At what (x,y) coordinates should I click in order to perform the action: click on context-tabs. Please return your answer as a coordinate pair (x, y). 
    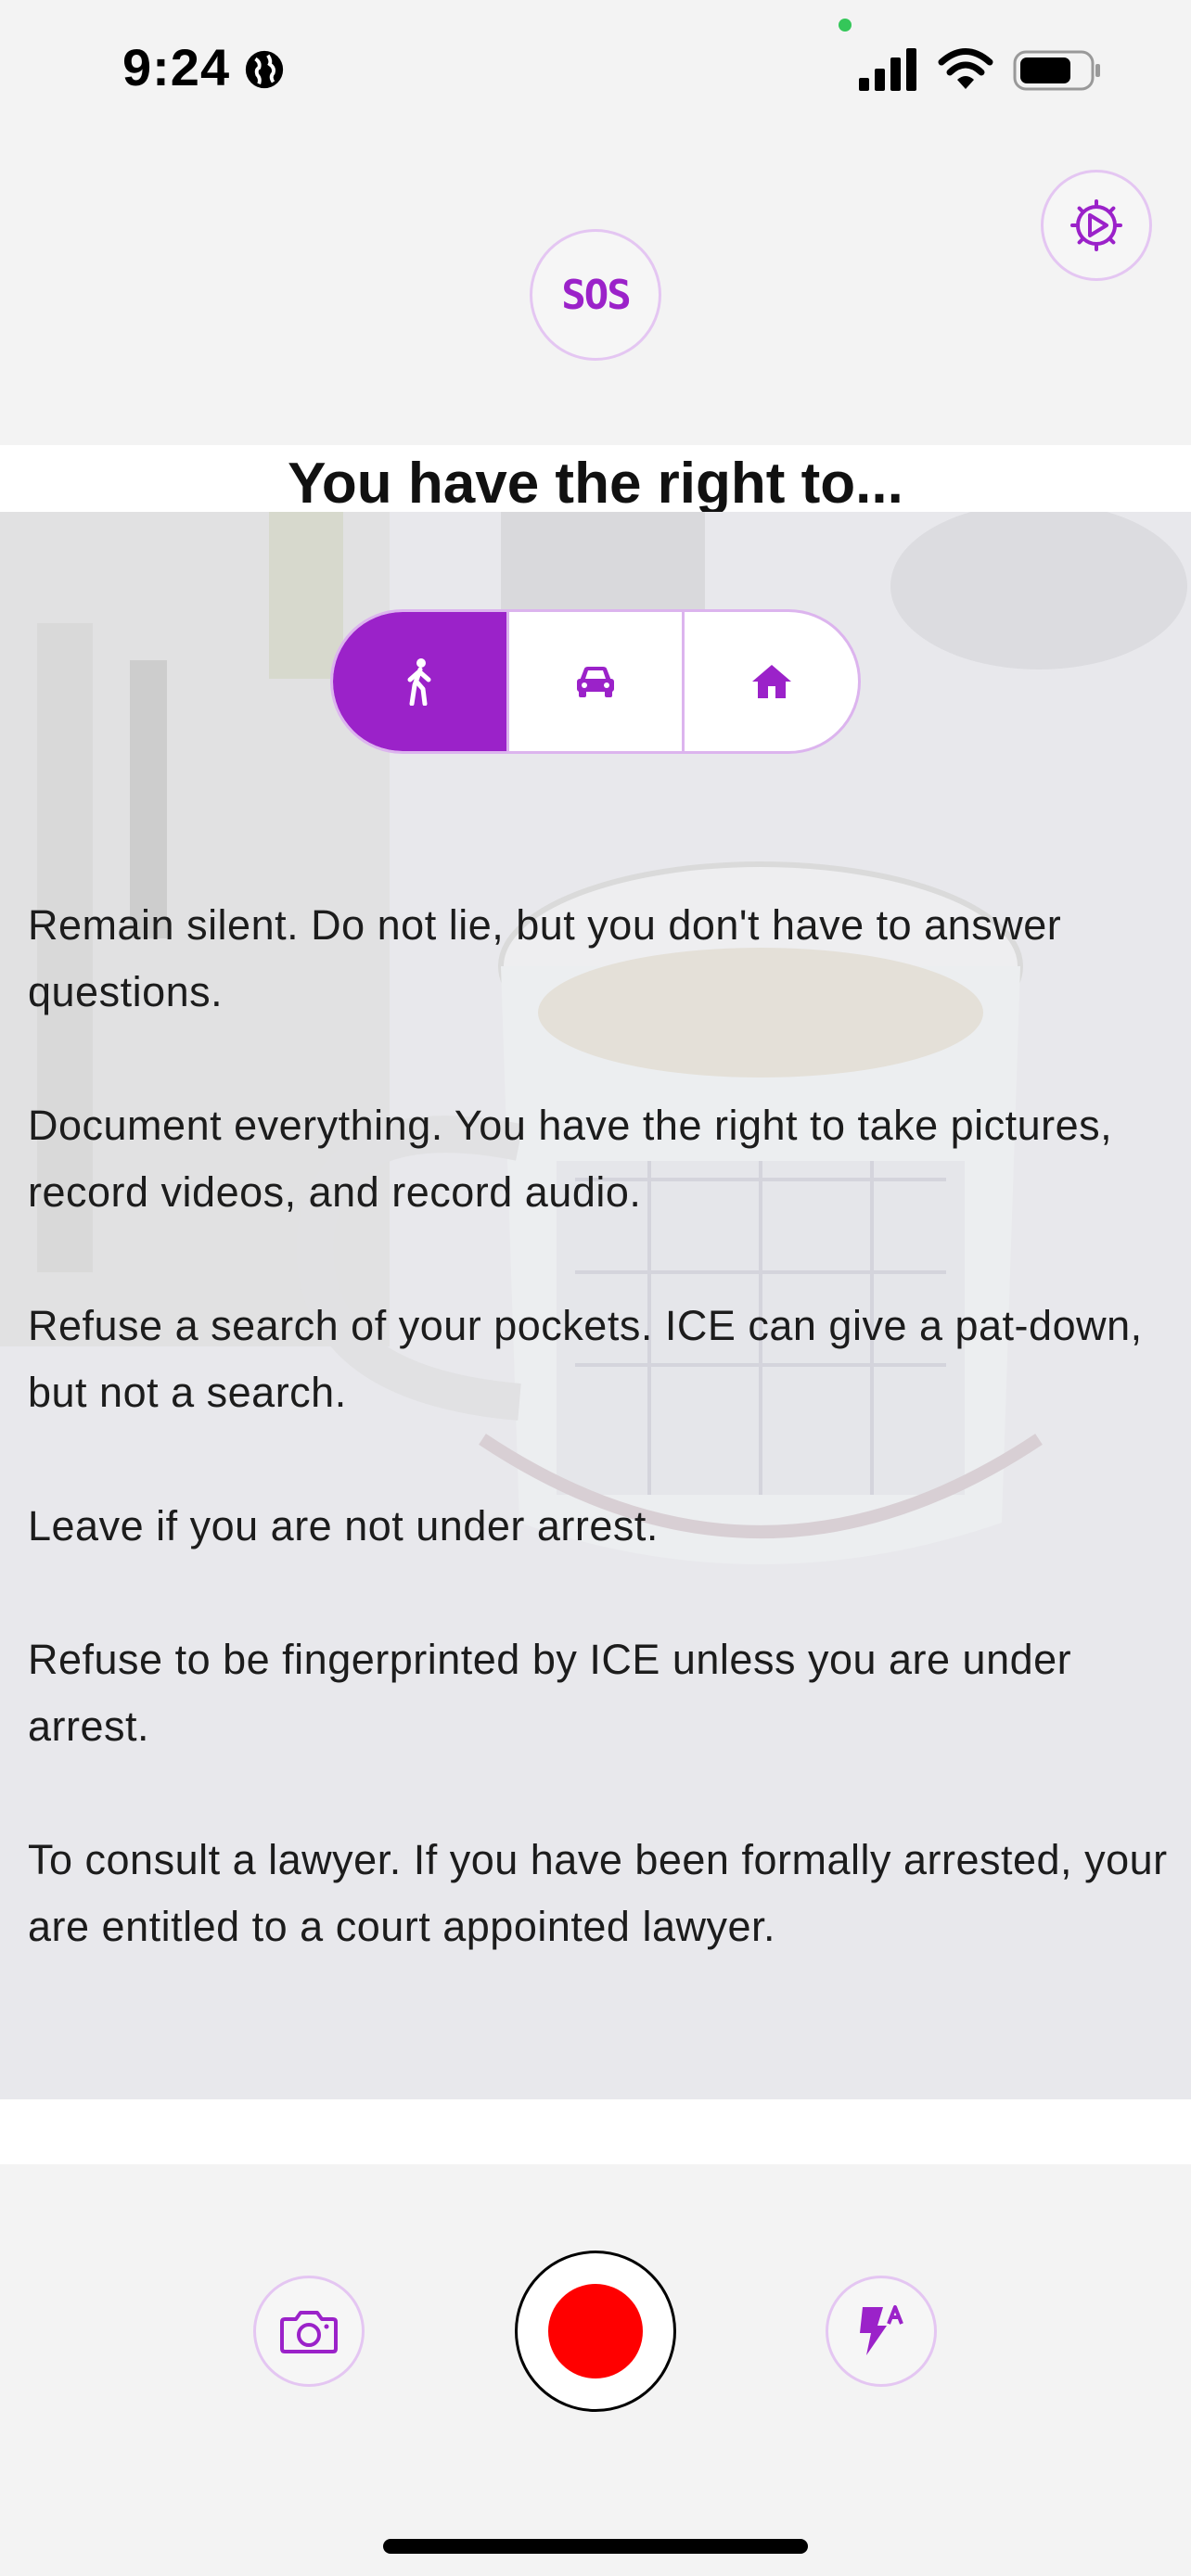
    Looking at the image, I should click on (595, 682).